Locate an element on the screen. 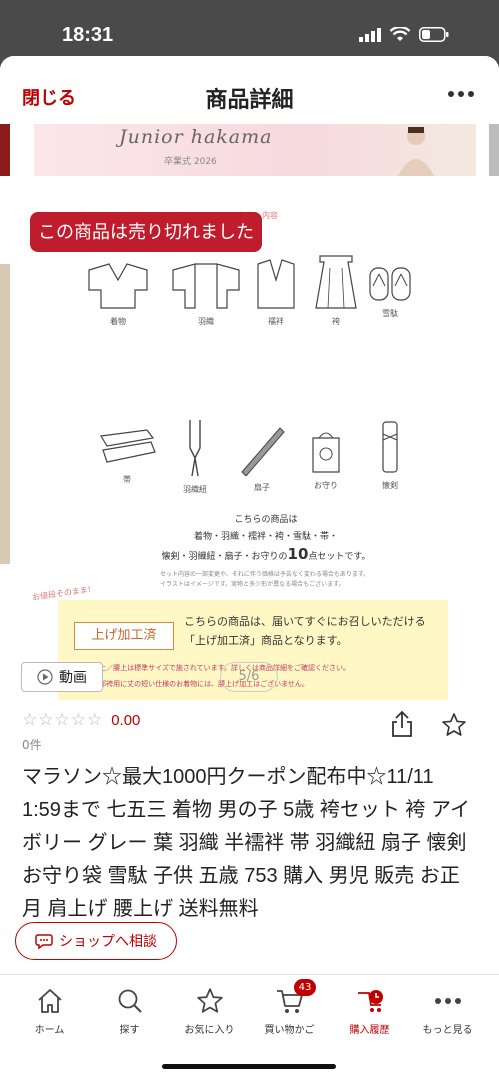  info-line-1: こちらの商品は is located at coordinates (266, 520).